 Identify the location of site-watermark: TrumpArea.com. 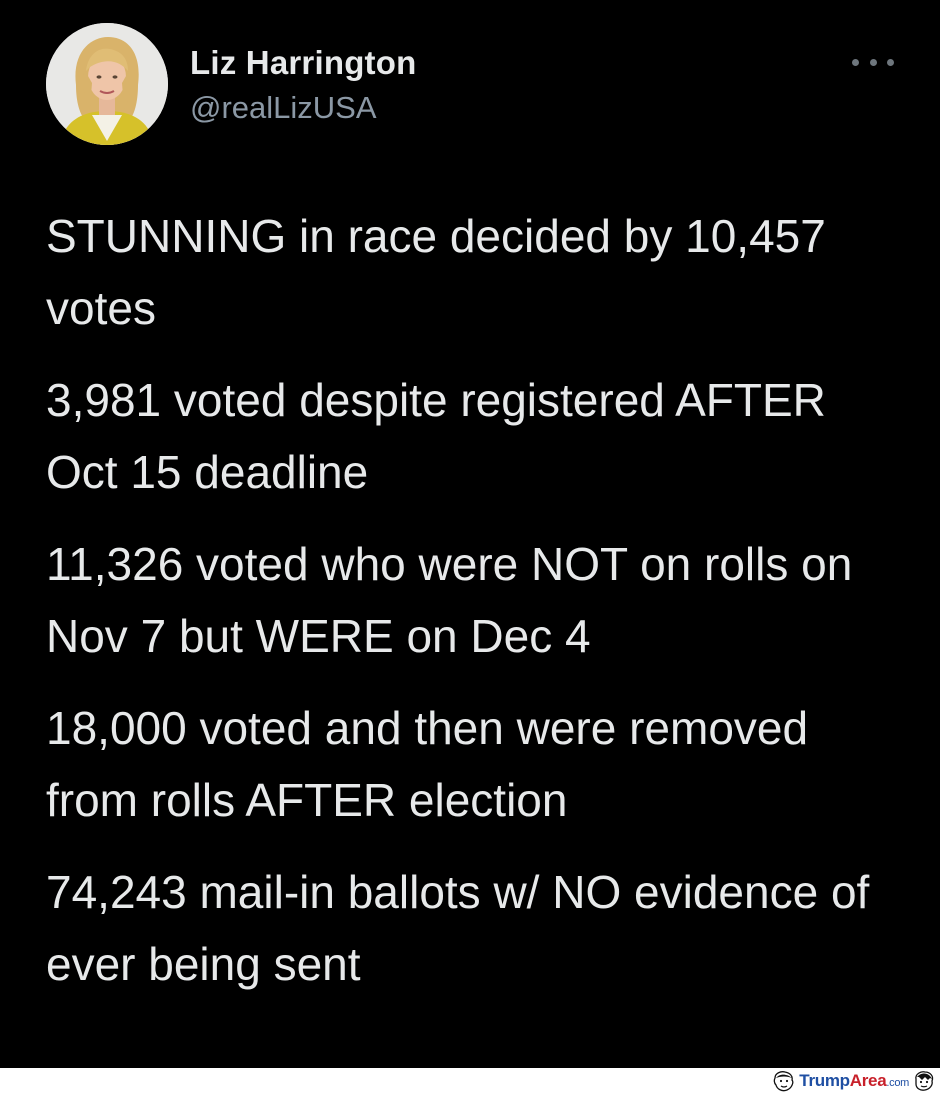
(854, 1080).